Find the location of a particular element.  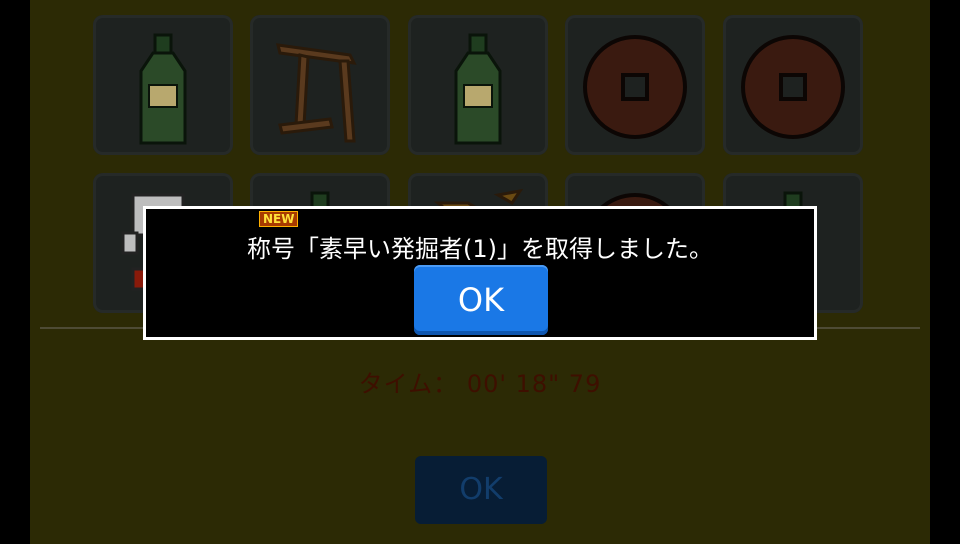

card-torii-stick is located at coordinates (320, 85).